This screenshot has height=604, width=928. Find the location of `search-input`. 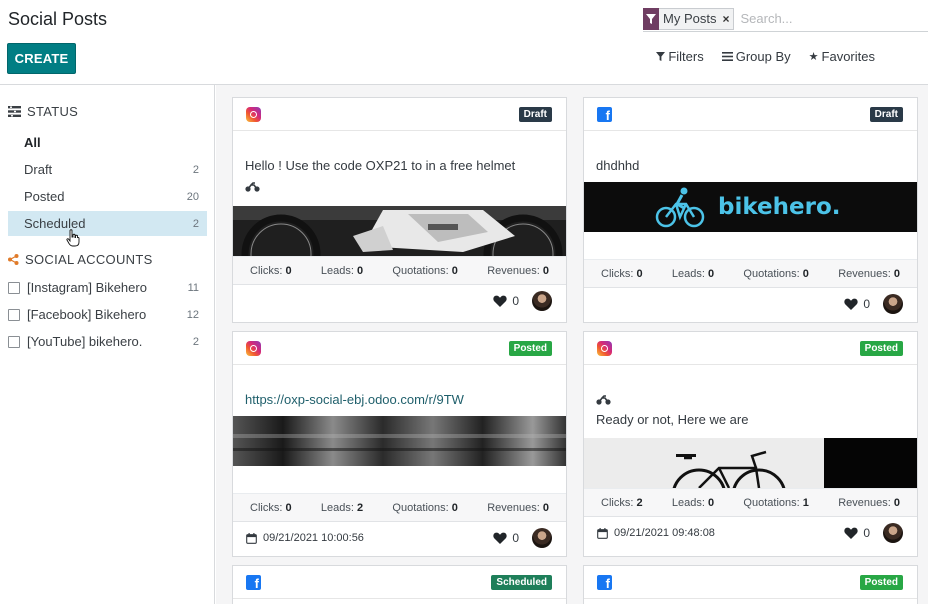

search-input is located at coordinates (815, 18).